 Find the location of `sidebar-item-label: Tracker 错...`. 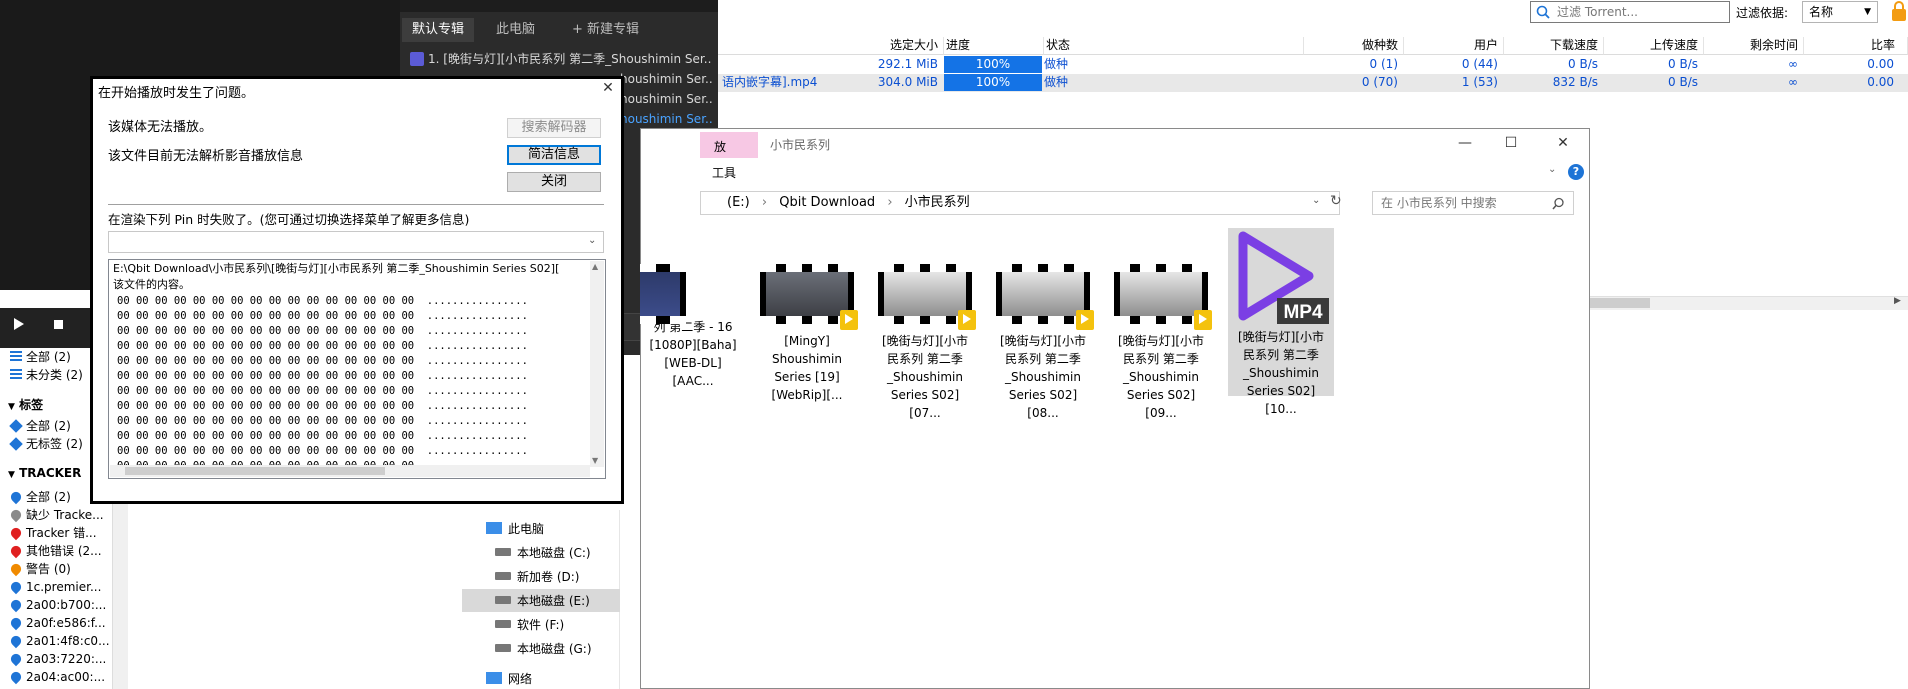

sidebar-item-label: Tracker 错... is located at coordinates (61, 533).